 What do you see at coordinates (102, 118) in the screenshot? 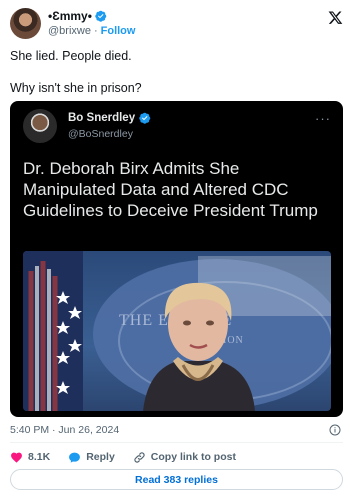
I see `quoted-display-name: Bo Snerdley` at bounding box center [102, 118].